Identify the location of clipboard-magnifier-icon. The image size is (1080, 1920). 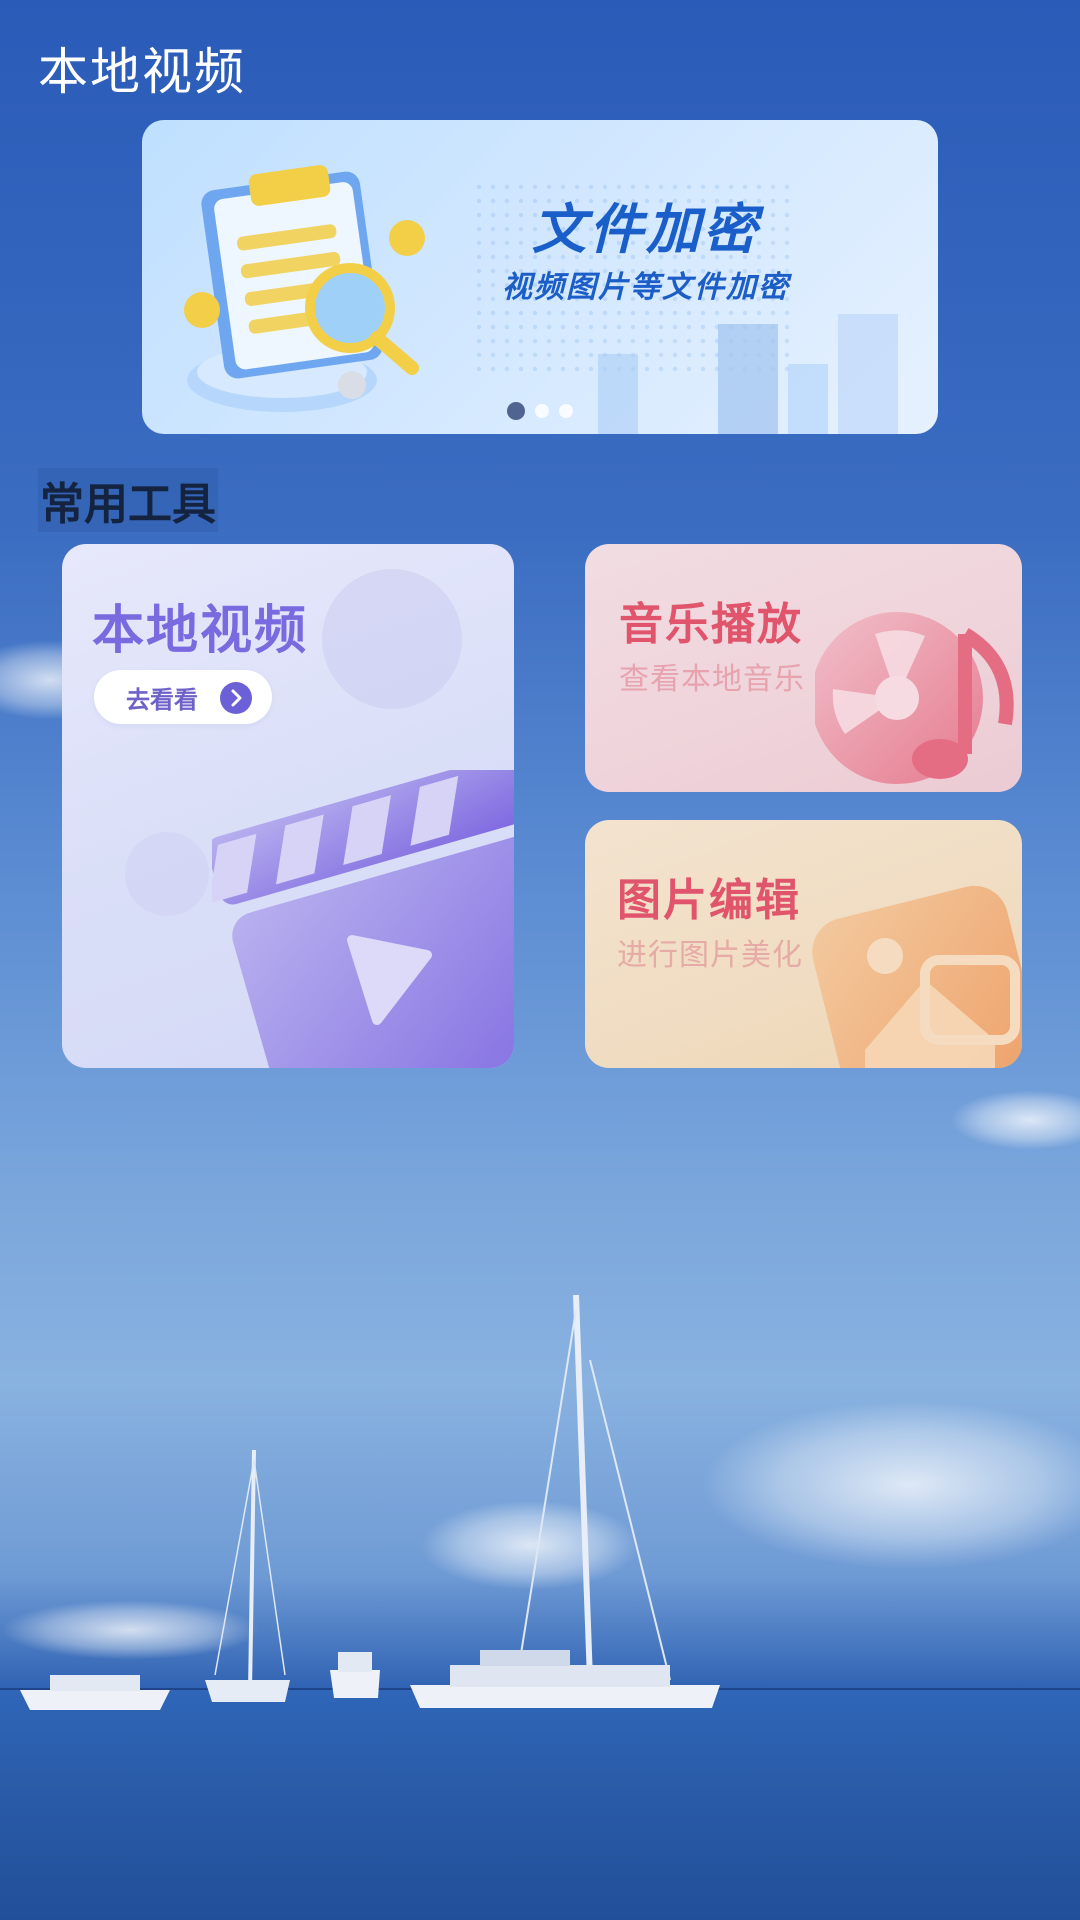
(304, 288).